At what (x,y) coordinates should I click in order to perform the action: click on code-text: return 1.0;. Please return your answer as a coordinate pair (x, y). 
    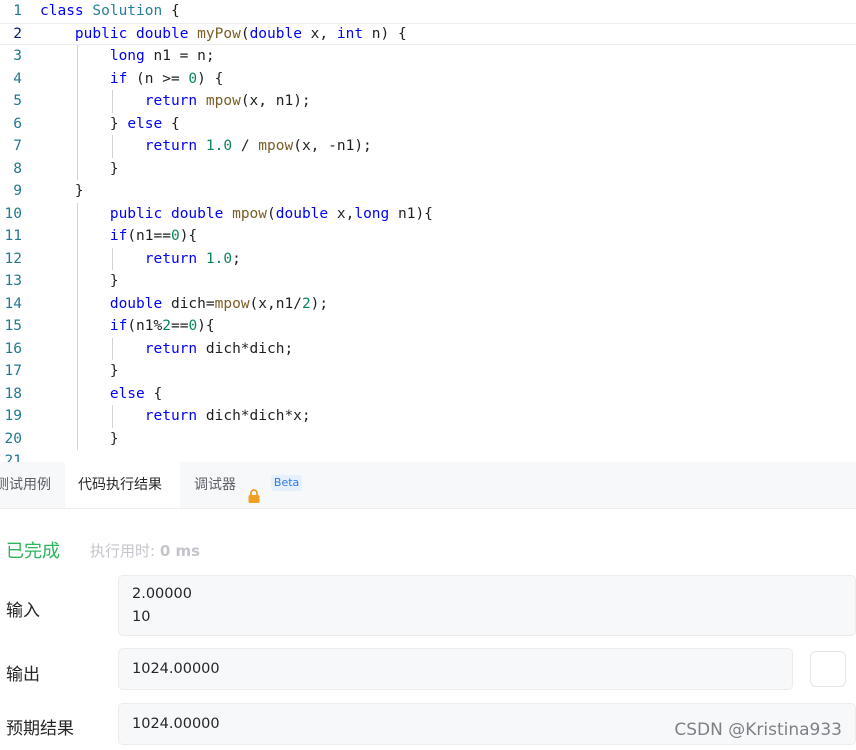
    Looking at the image, I should click on (192, 258).